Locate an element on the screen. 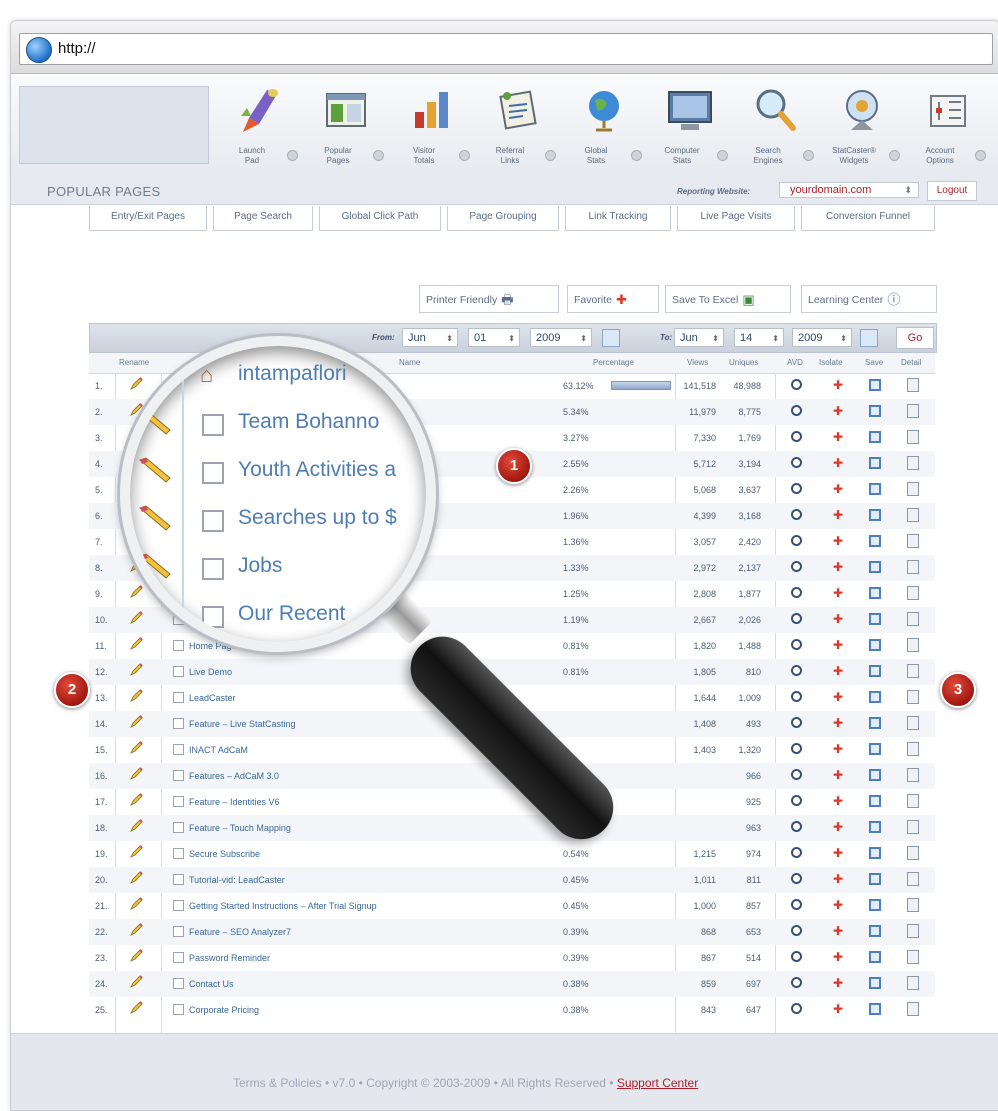  col-isolate: Isolate is located at coordinates (831, 362).